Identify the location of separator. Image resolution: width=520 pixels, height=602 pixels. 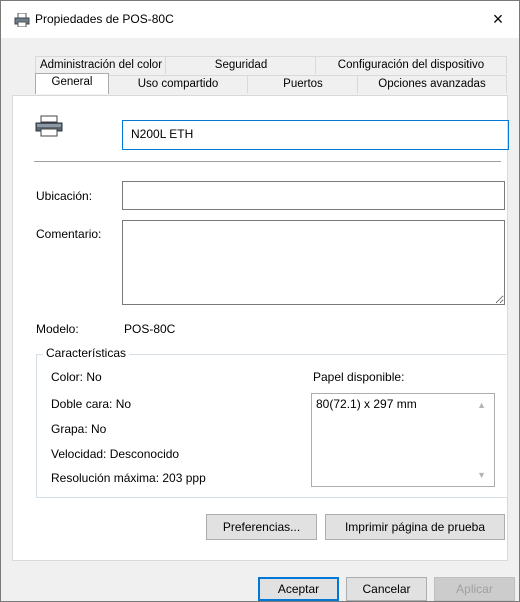
(267, 161).